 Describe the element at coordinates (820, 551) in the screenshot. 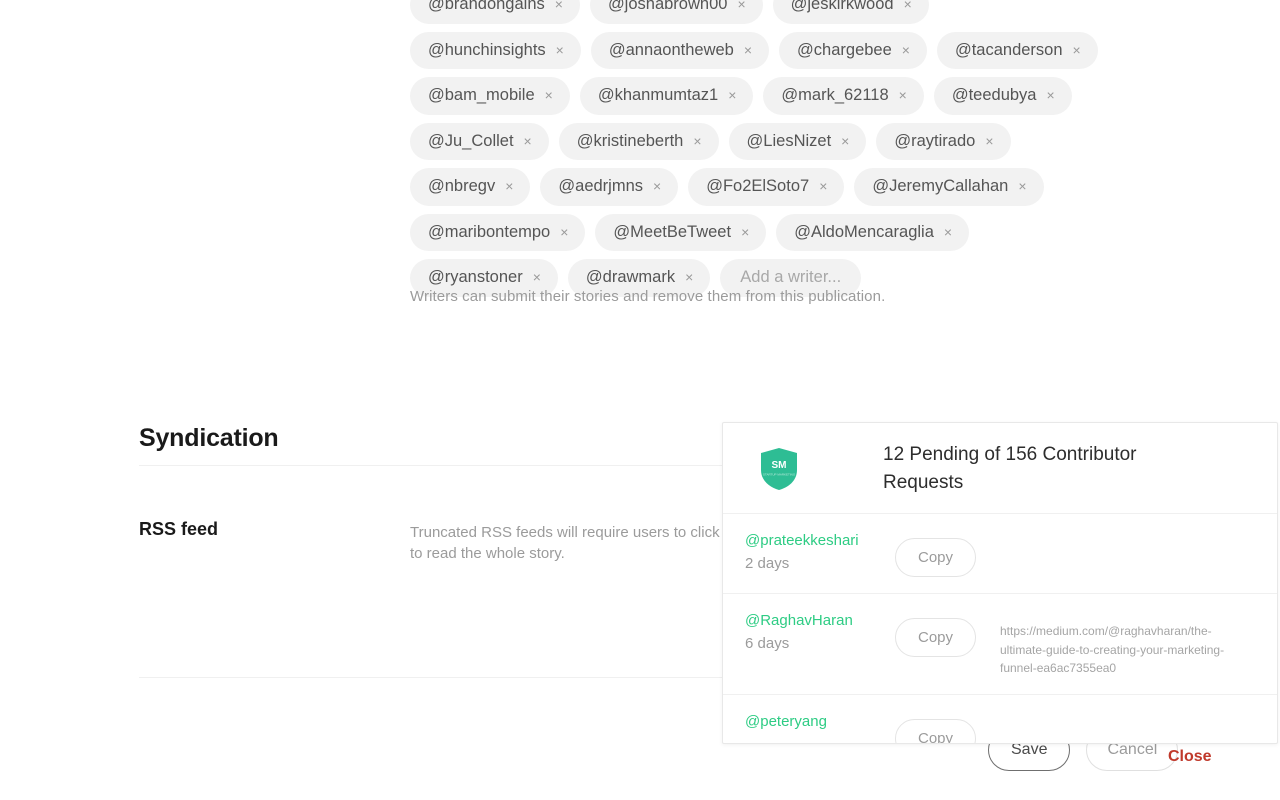

I see `request-user-column: @prateekkeshari 2 days` at that location.